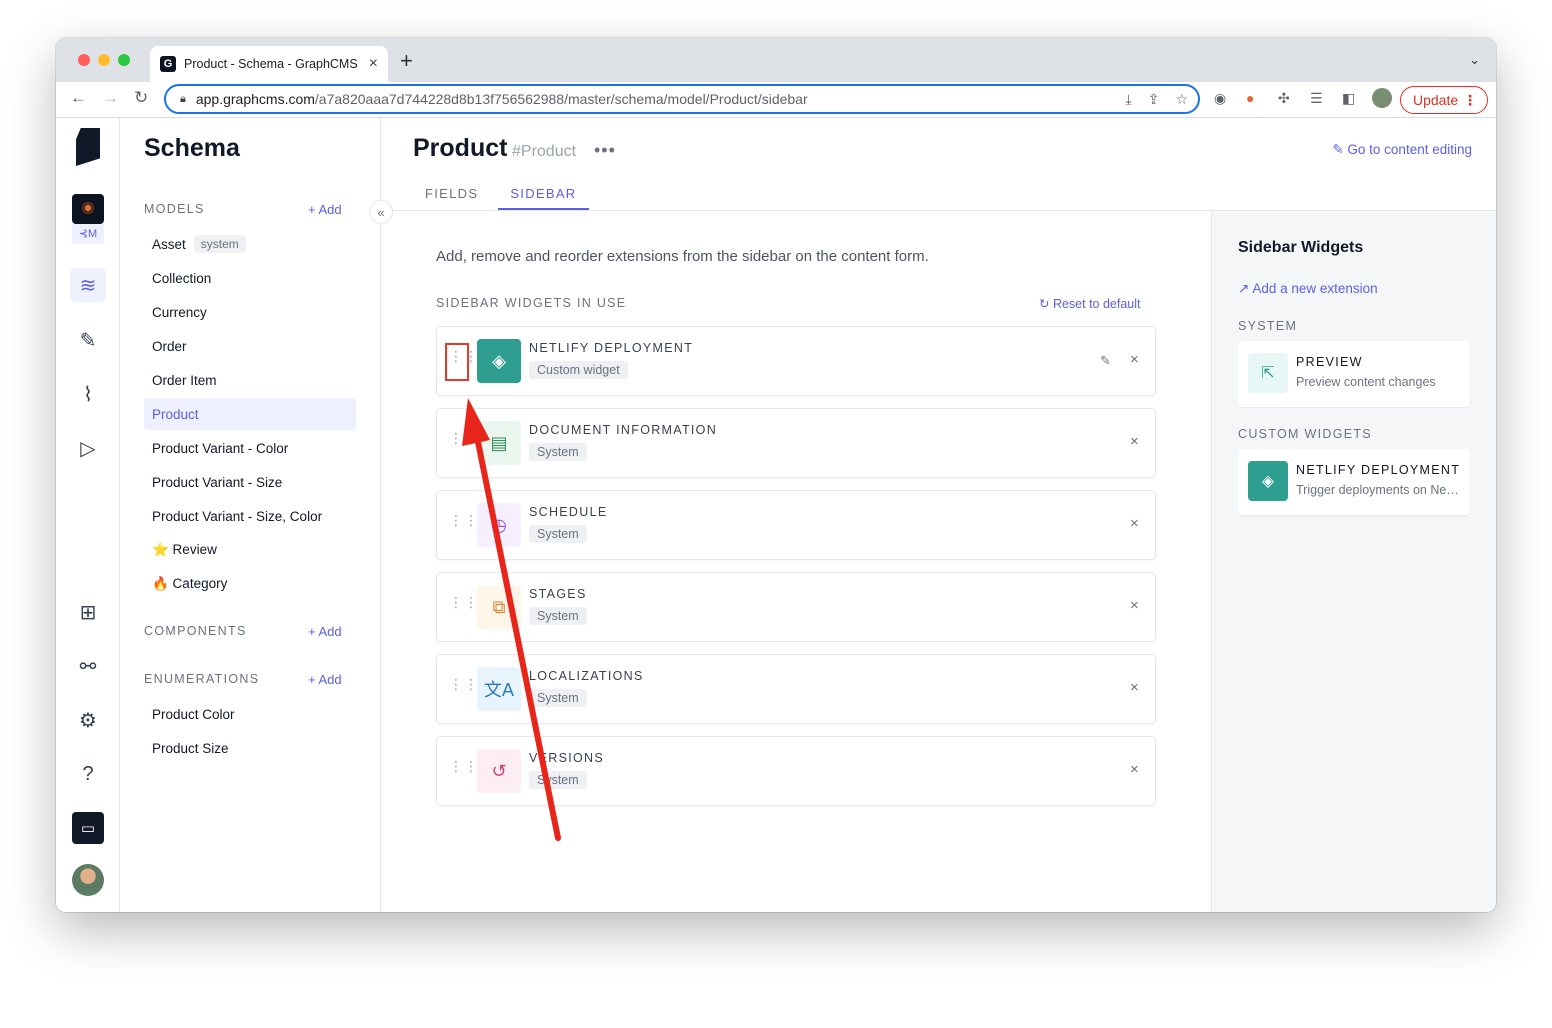 The height and width of the screenshot is (1028, 1552). I want to click on models-header: MODELS, so click(174, 209).